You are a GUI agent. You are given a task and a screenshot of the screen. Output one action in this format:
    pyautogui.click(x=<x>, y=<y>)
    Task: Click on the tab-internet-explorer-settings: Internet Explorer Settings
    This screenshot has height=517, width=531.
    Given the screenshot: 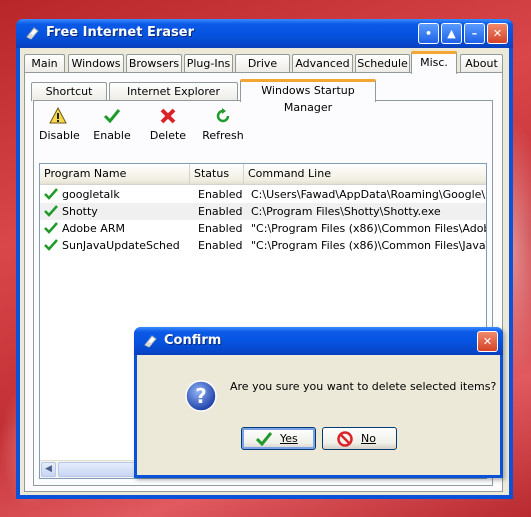 What is the action you would take?
    pyautogui.click(x=173, y=98)
    